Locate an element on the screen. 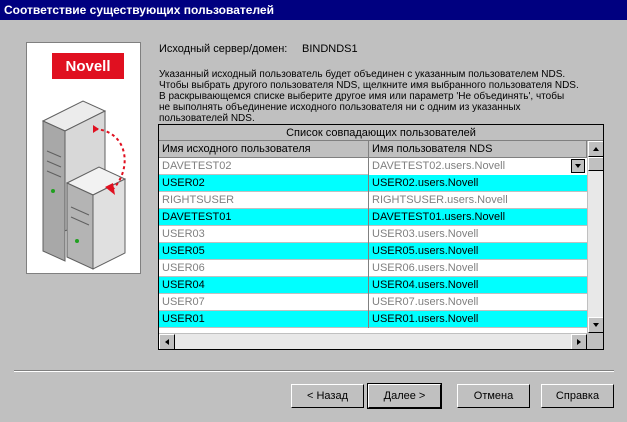 Image resolution: width=627 pixels, height=422 pixels. table-row: USER05 USER05.users.Novell is located at coordinates (373, 251).